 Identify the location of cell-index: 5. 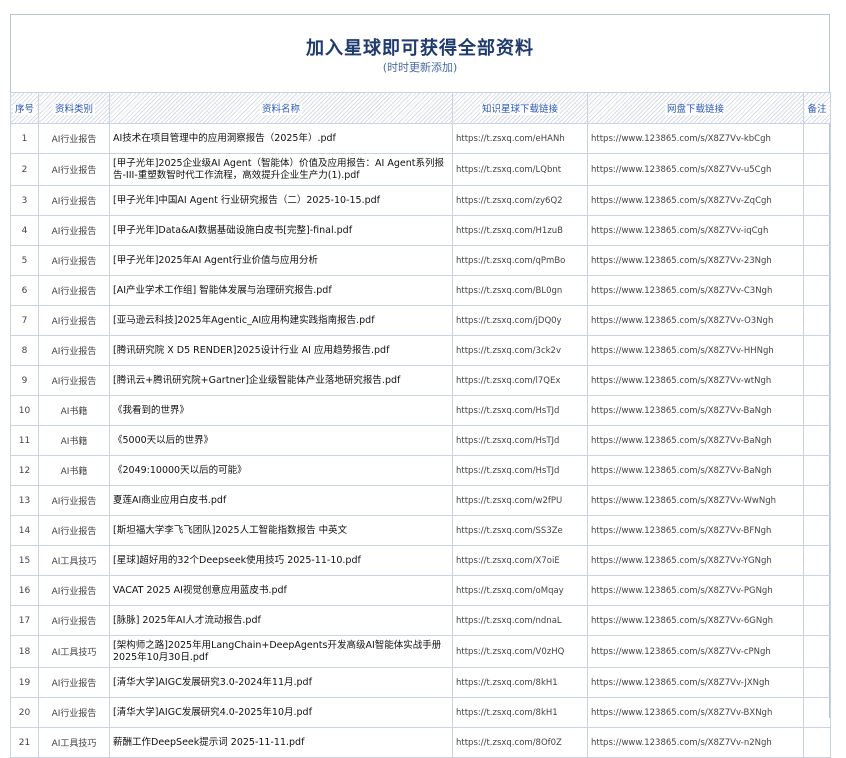
(24, 260).